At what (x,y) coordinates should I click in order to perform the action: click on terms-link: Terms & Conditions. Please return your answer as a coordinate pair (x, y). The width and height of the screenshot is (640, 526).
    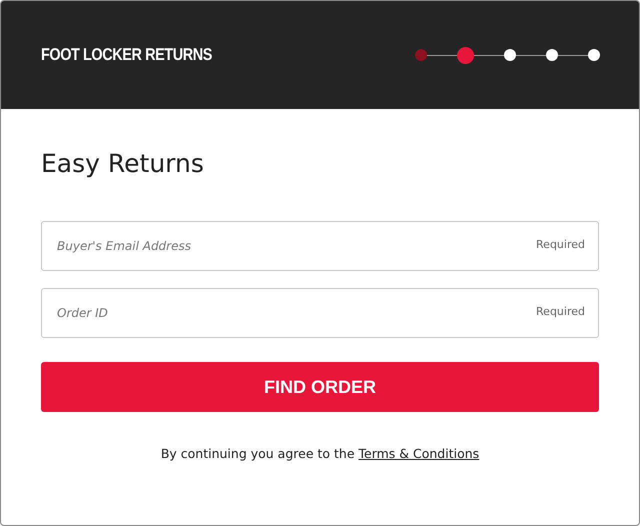
    Looking at the image, I should click on (419, 453).